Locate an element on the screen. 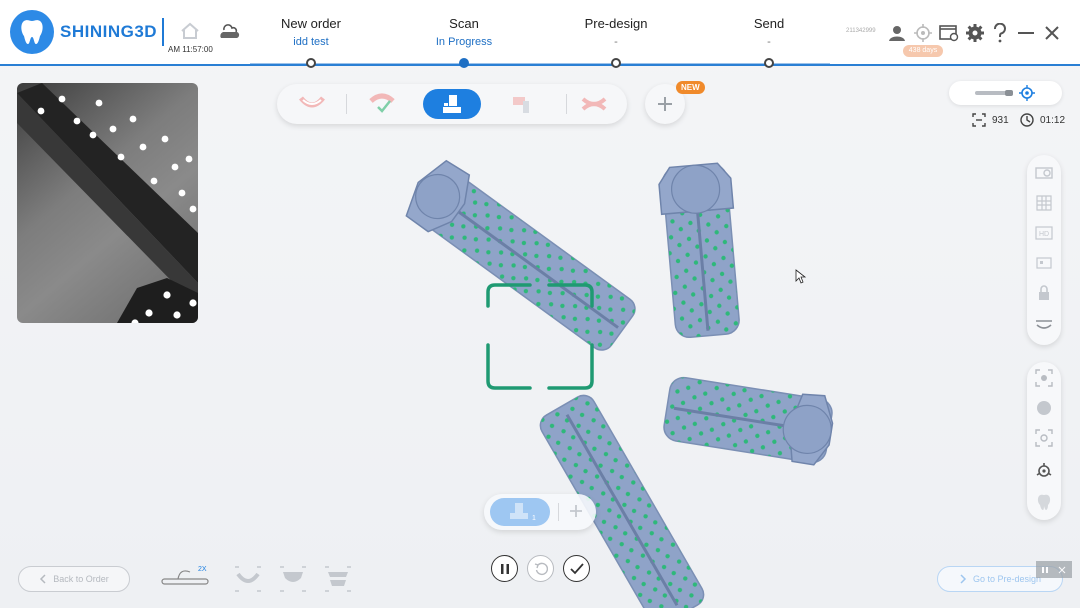 The width and height of the screenshot is (1080, 608). clock-icon is located at coordinates (1027, 120).